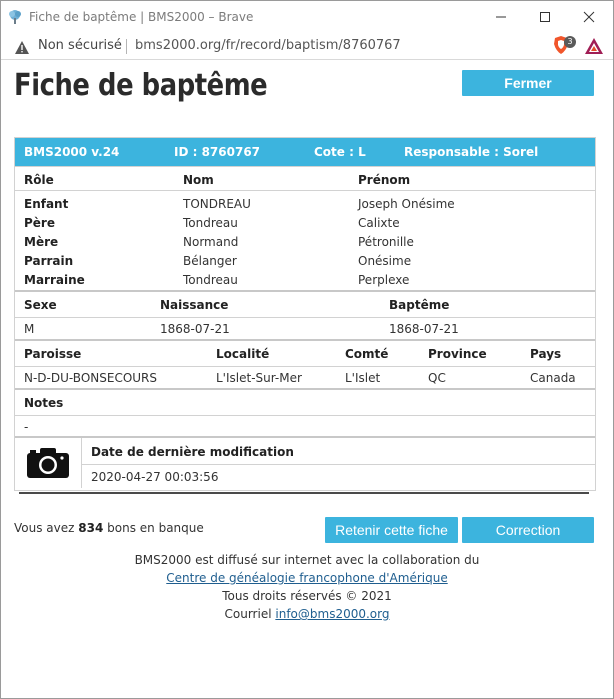 The width and height of the screenshot is (614, 699). What do you see at coordinates (26, 427) in the screenshot?
I see `notes-value: -` at bounding box center [26, 427].